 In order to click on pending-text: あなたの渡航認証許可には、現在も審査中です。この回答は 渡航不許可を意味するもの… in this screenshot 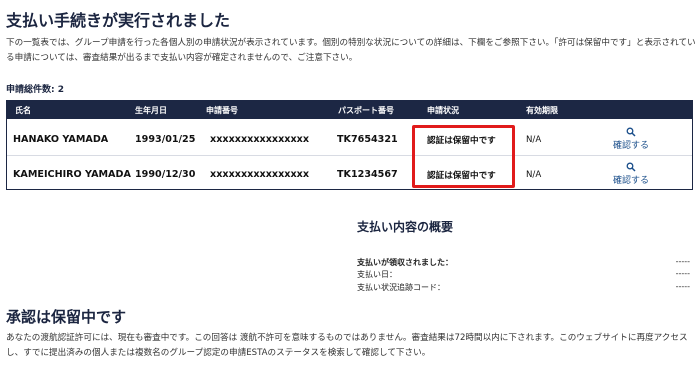, I will do `click(347, 345)`.